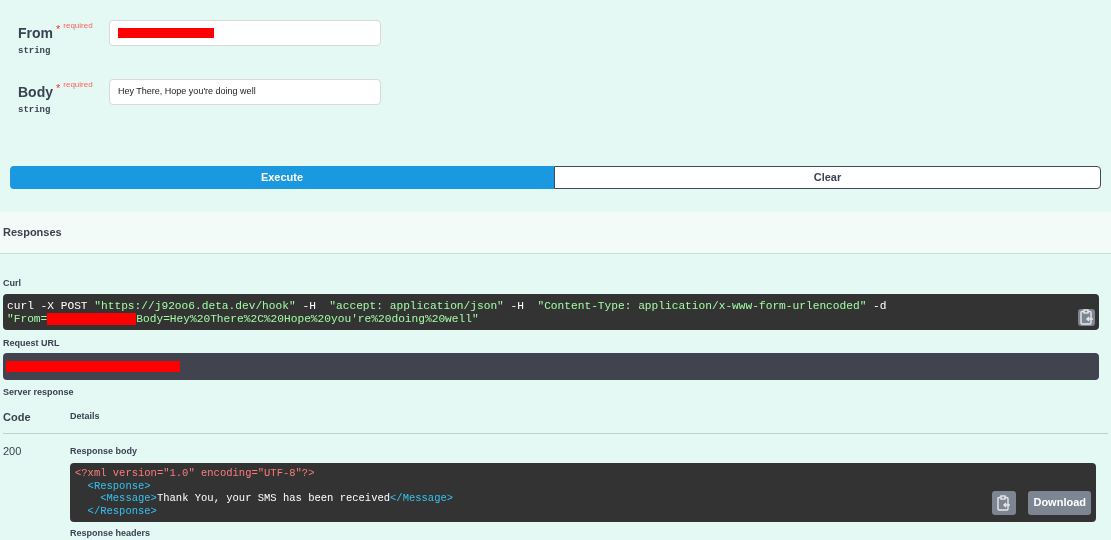 This screenshot has width=1111, height=540. I want to click on code-line: </Response>, so click(121, 511).